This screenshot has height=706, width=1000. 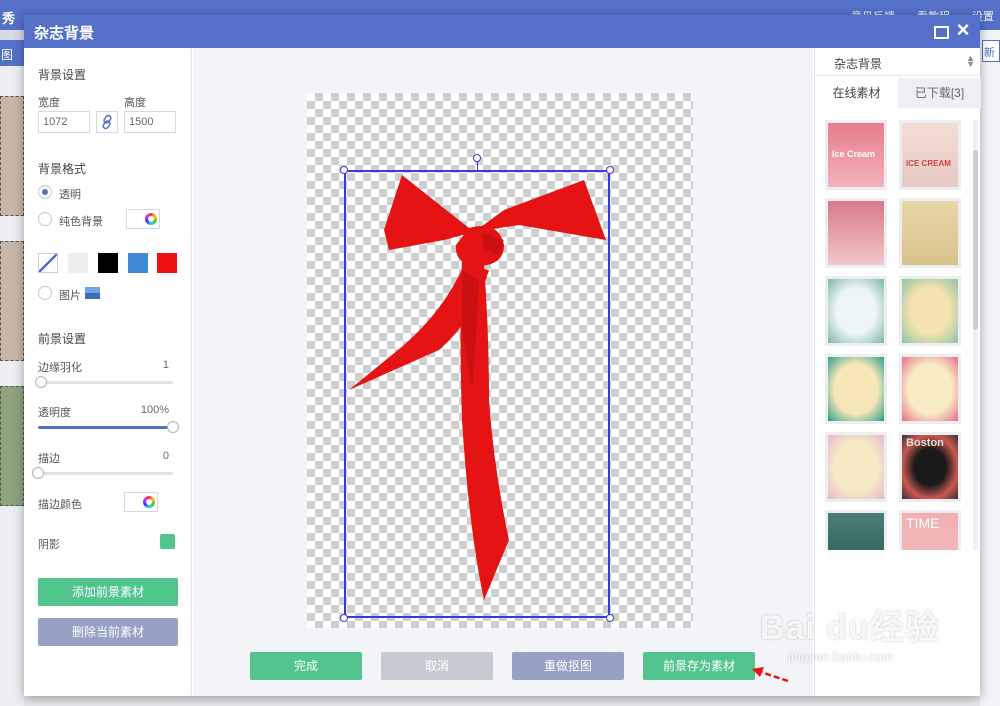 I want to click on thumb-caption: ICE CREAM, so click(x=928, y=163).